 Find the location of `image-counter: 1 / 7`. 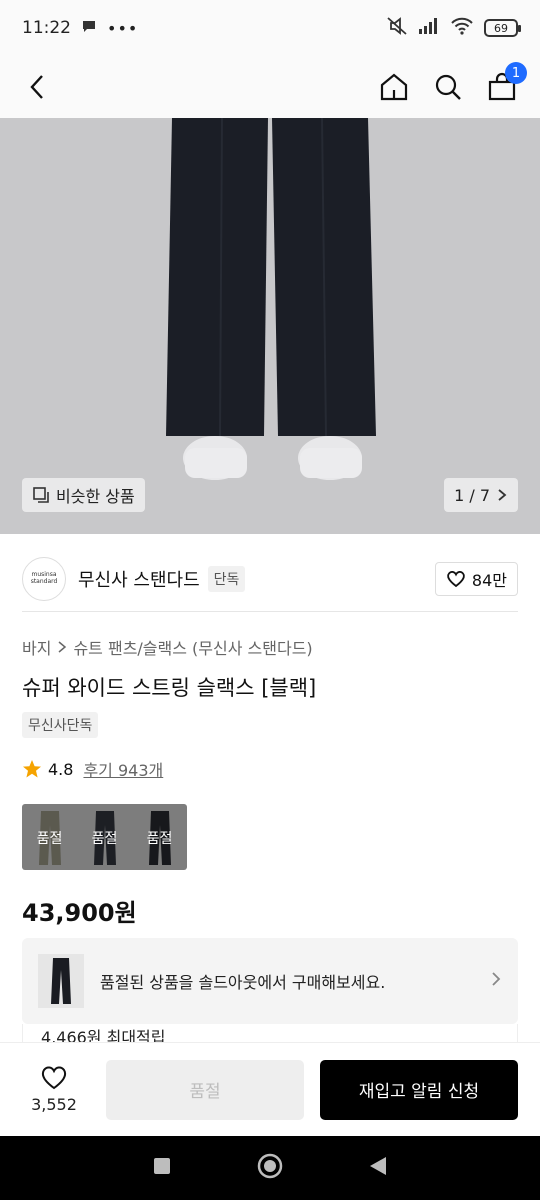

image-counter: 1 / 7 is located at coordinates (481, 495).